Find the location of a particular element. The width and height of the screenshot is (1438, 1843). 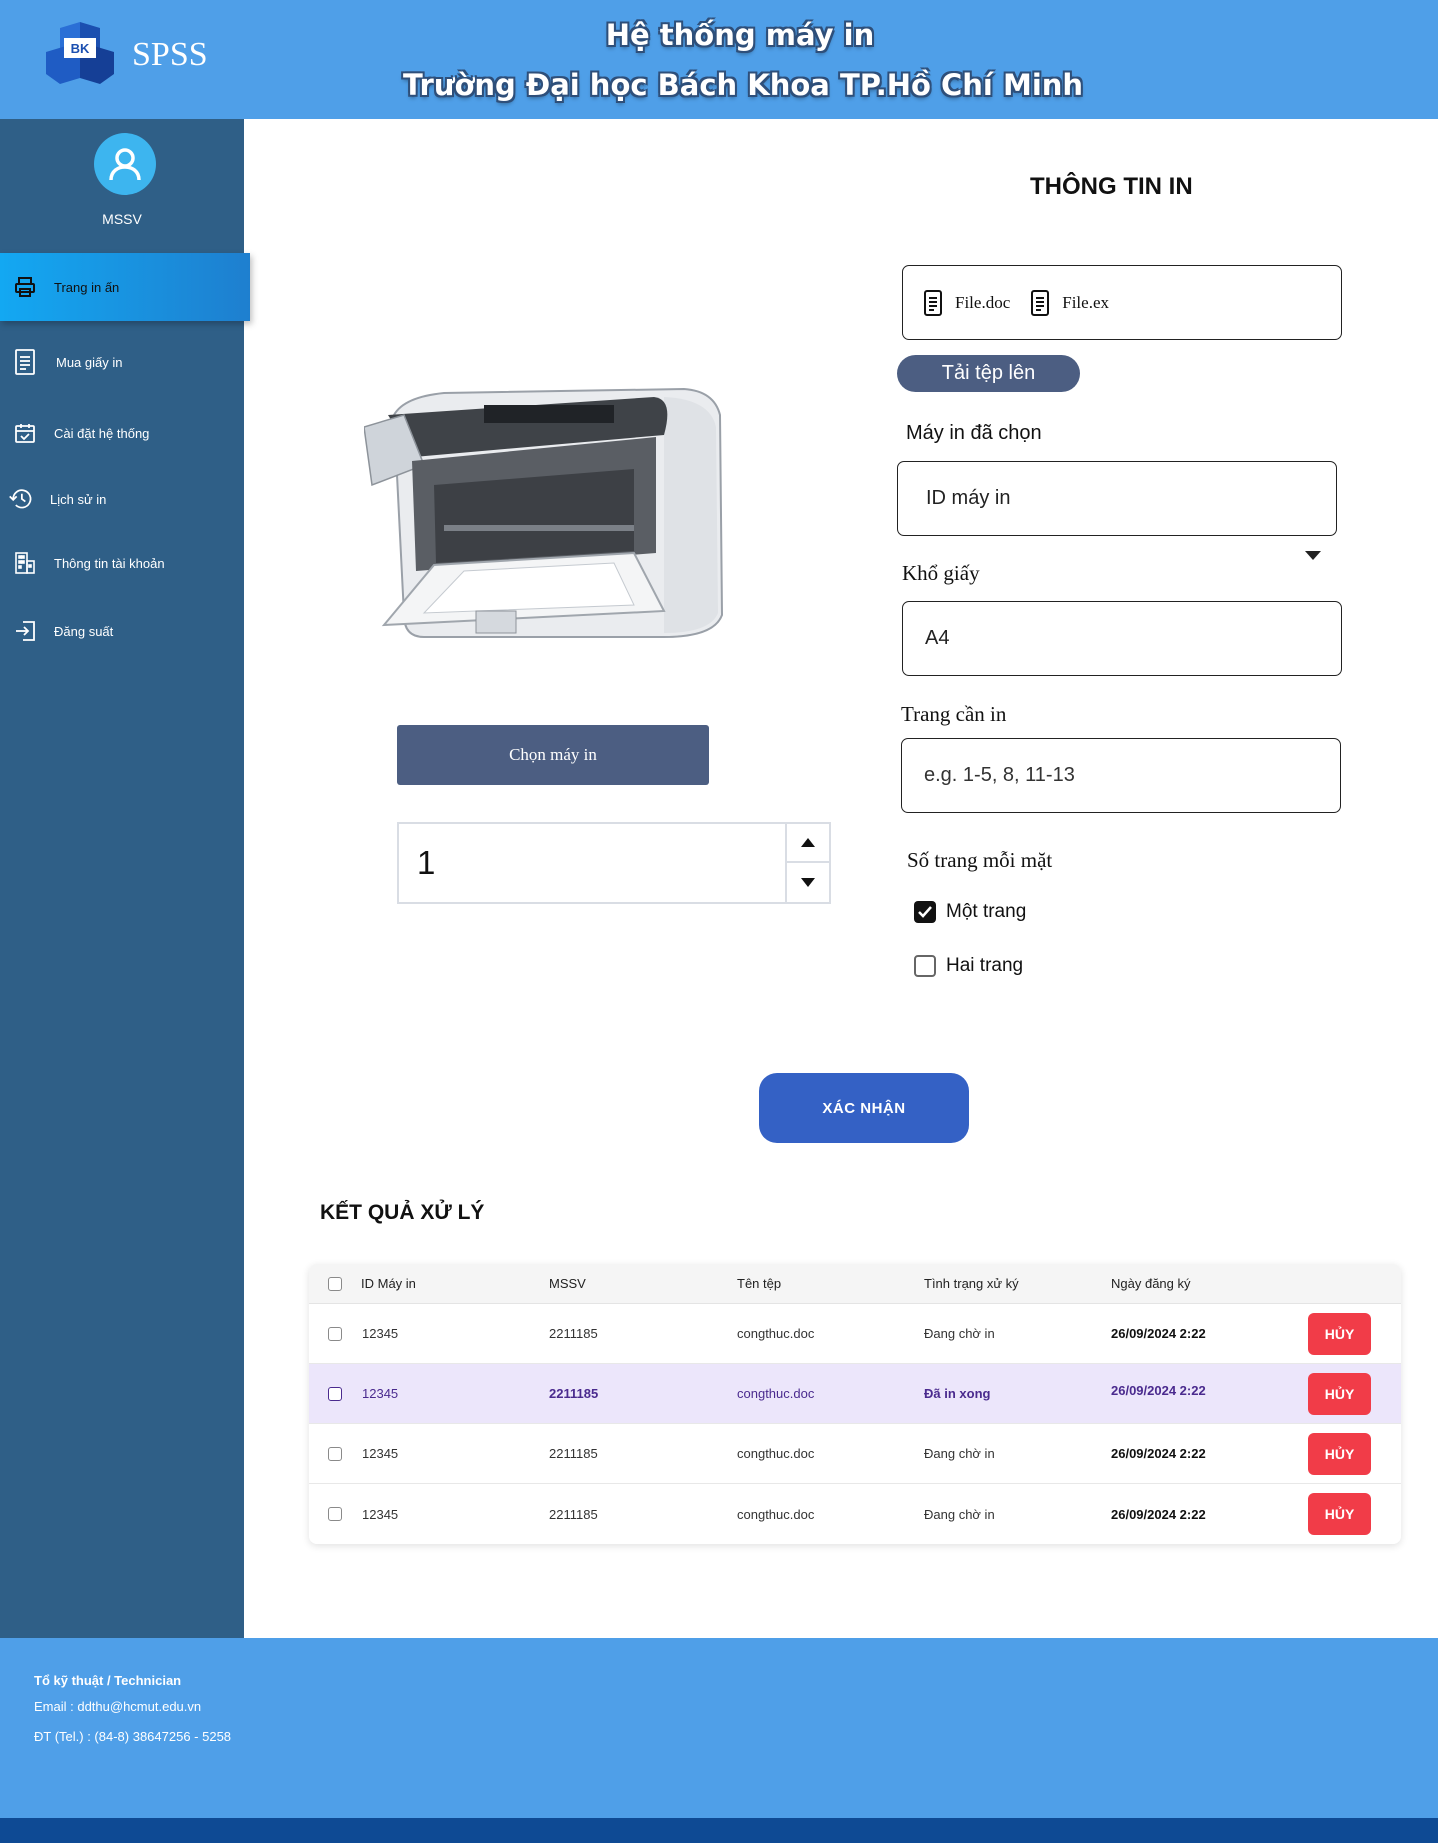

file-chip: File.ex is located at coordinates (1069, 302).